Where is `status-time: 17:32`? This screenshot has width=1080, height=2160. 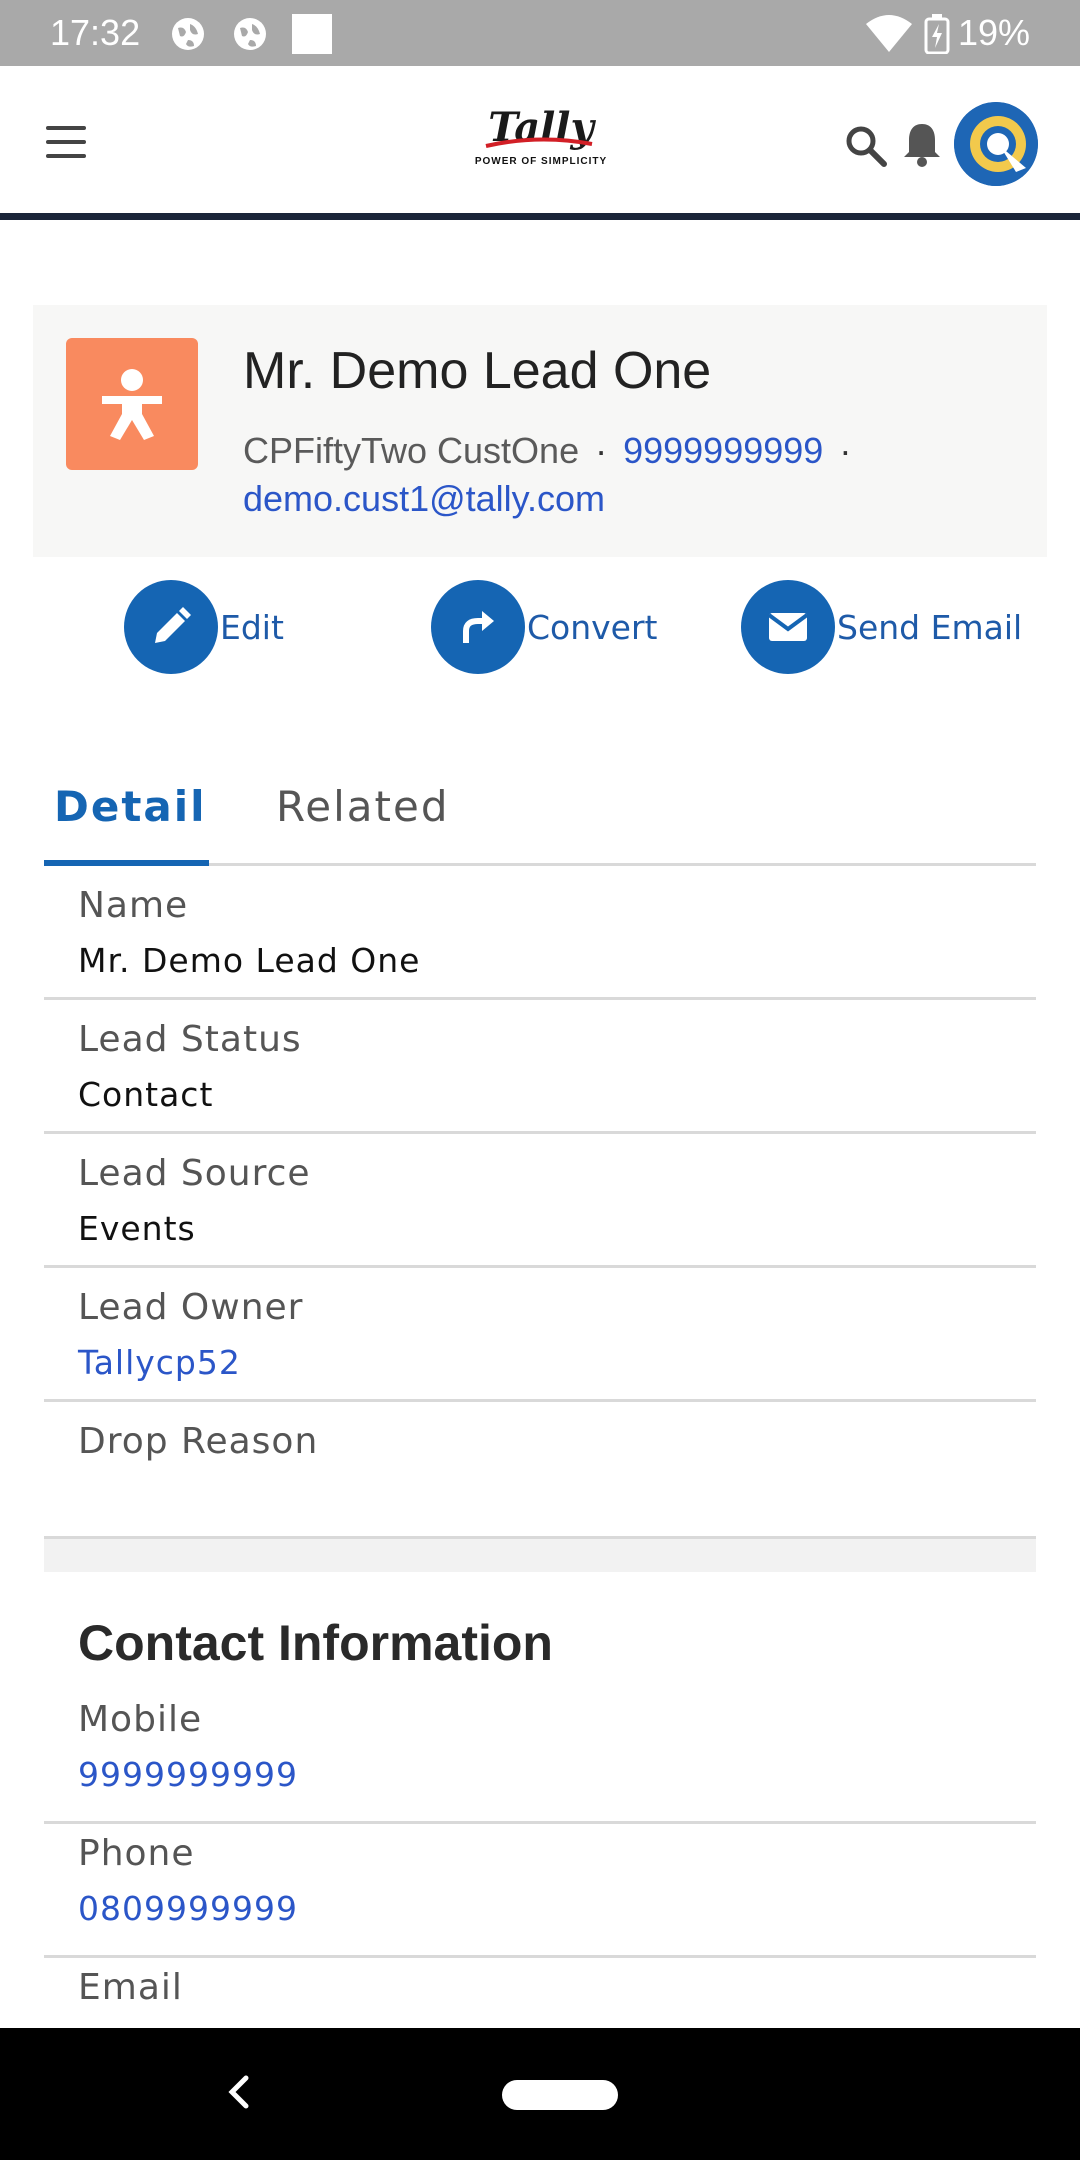
status-time: 17:32 is located at coordinates (95, 32).